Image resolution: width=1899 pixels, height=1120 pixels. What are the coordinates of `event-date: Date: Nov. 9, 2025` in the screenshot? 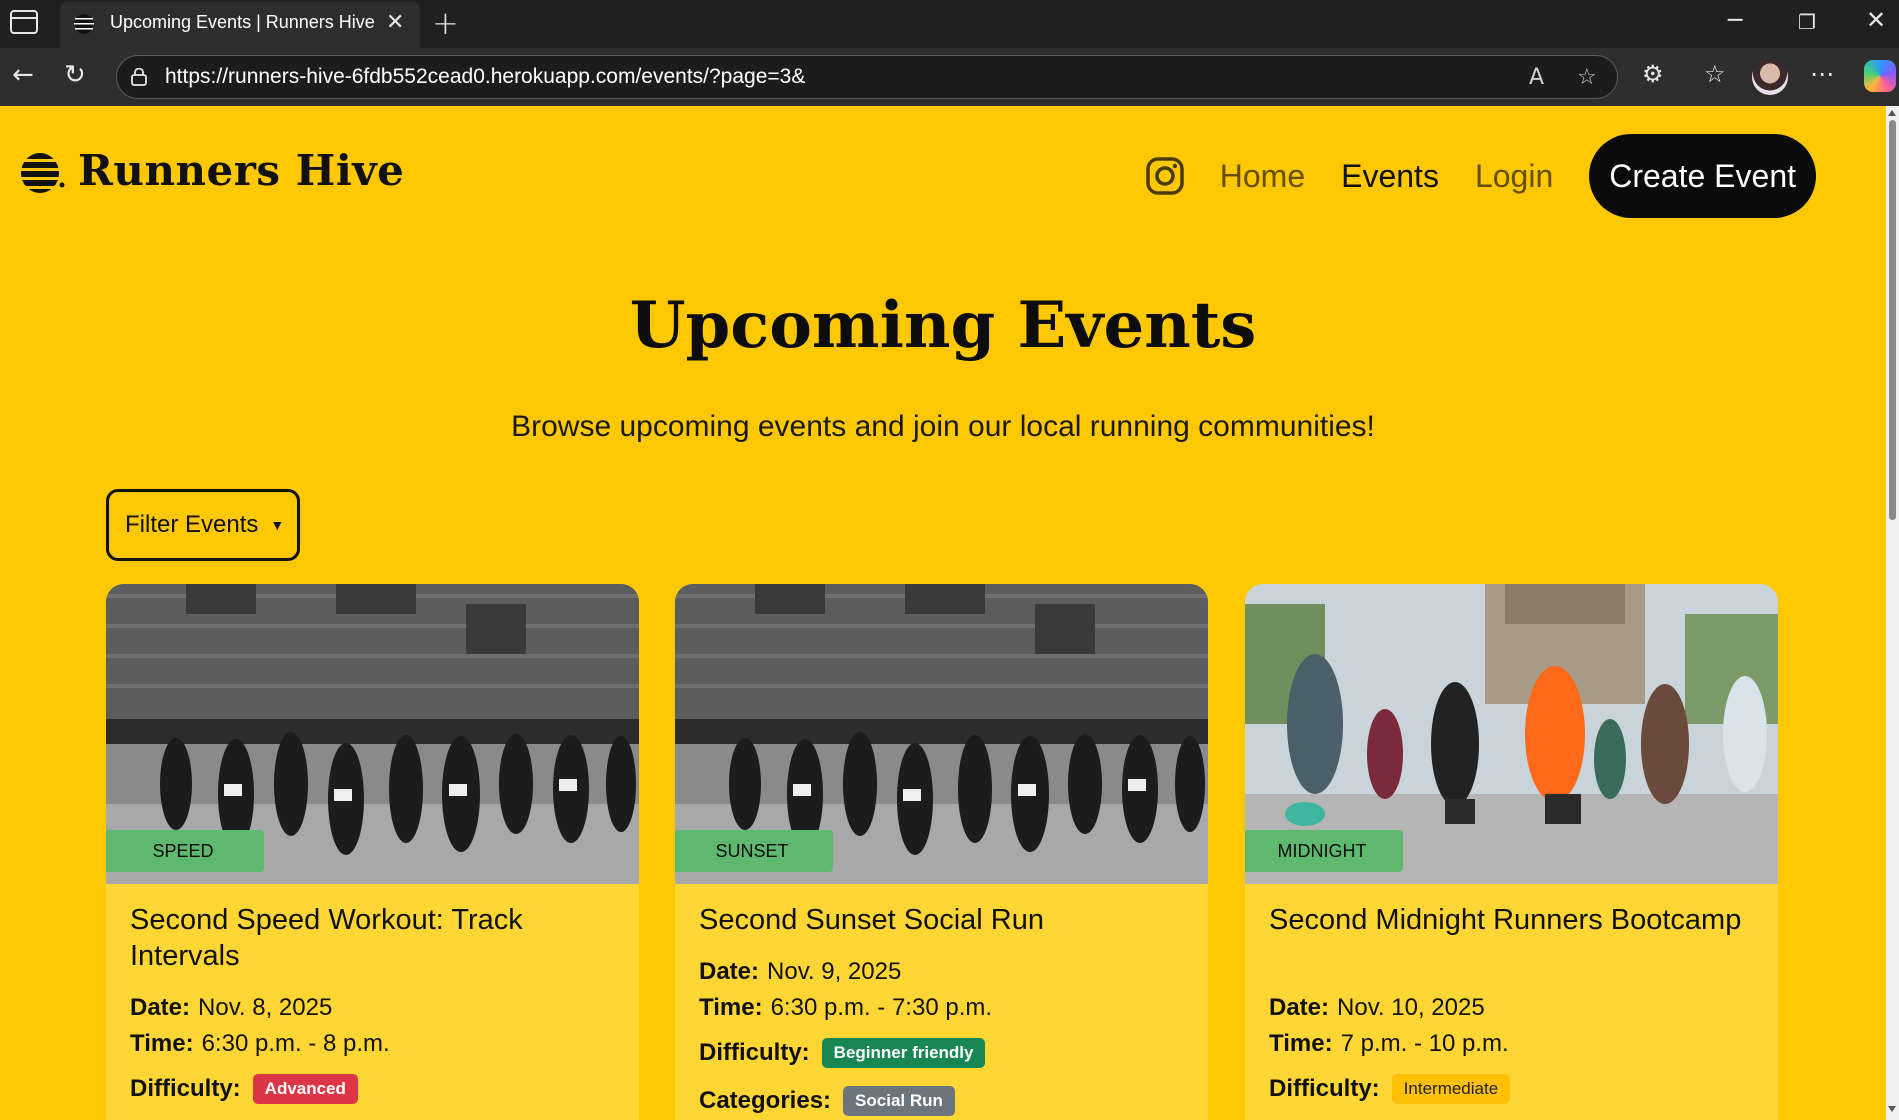 It's located at (800, 972).